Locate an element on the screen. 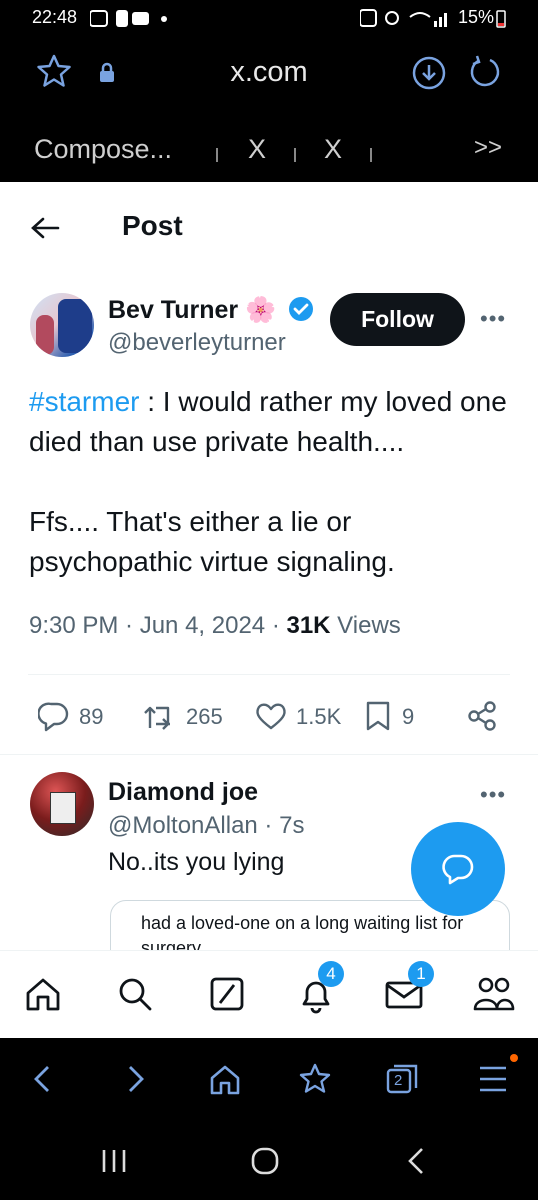  bookmark-icon is located at coordinates (378, 716).